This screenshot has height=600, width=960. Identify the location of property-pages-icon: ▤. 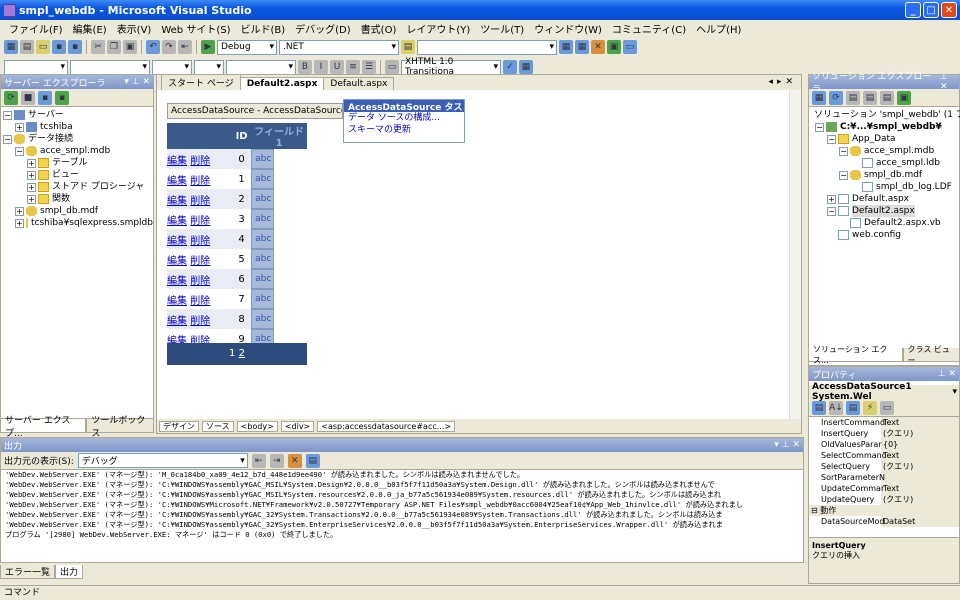
(853, 407).